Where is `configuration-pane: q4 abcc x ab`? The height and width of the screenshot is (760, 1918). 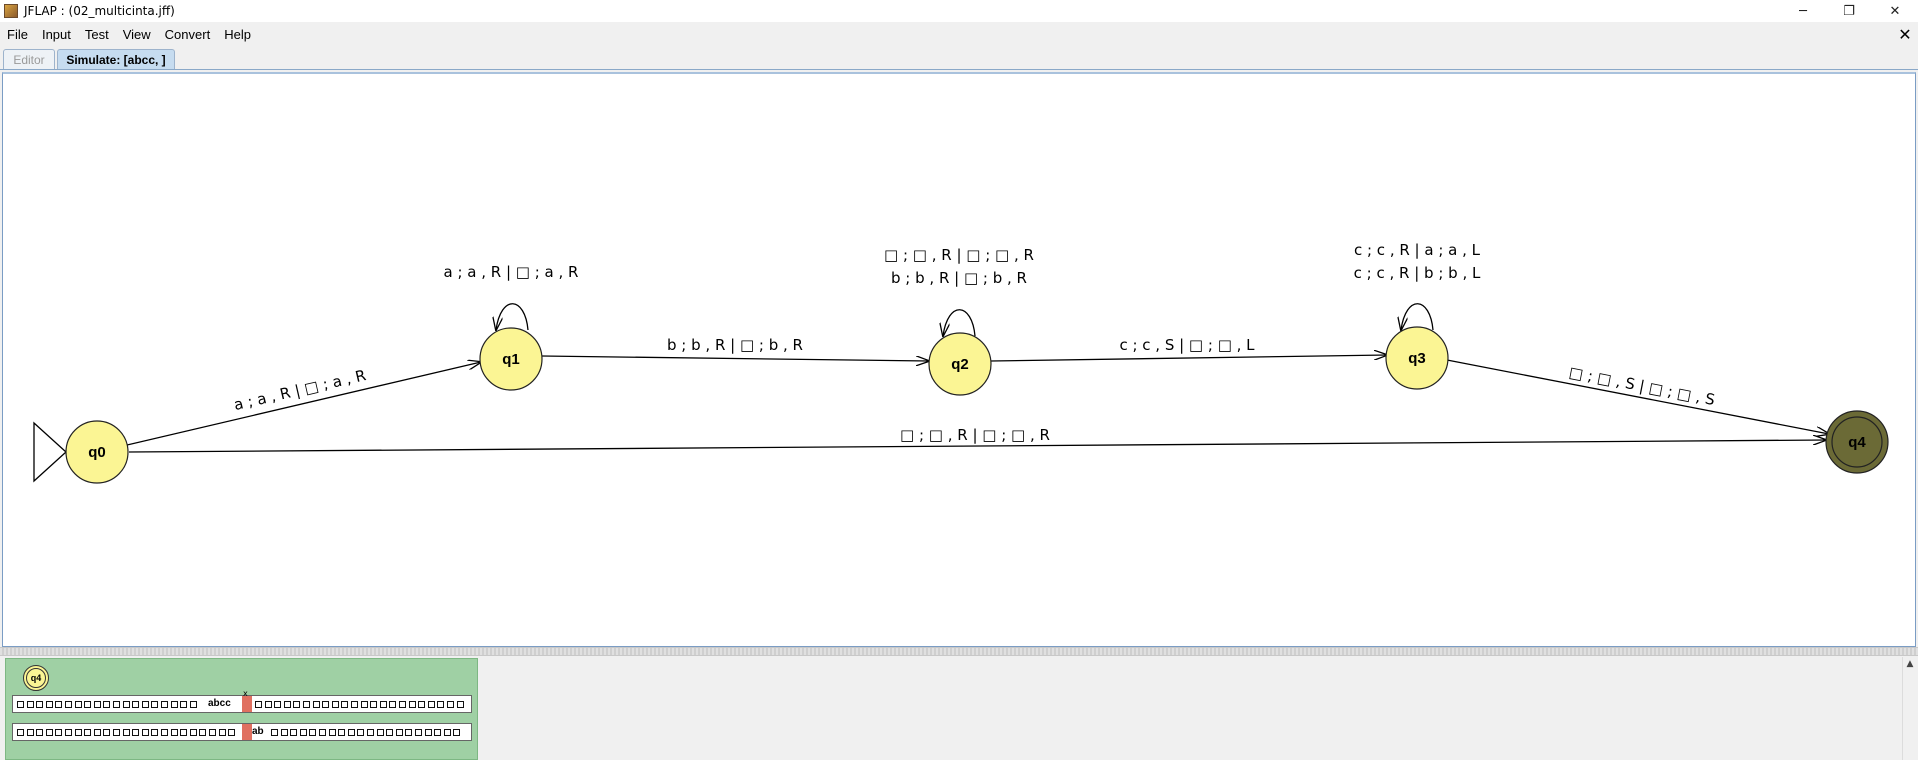
configuration-pane: q4 abcc x ab is located at coordinates (959, 708).